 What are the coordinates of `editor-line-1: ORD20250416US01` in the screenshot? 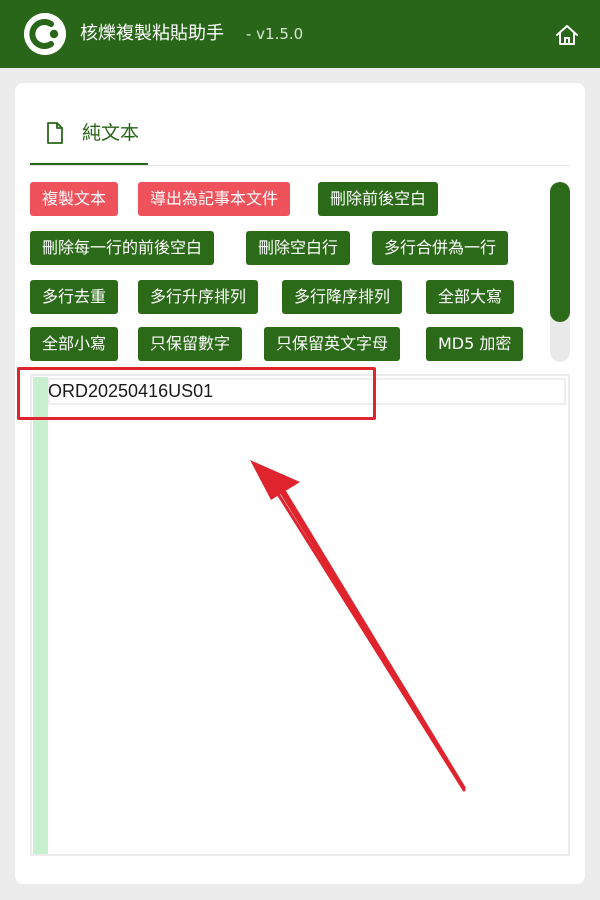 It's located at (130, 391).